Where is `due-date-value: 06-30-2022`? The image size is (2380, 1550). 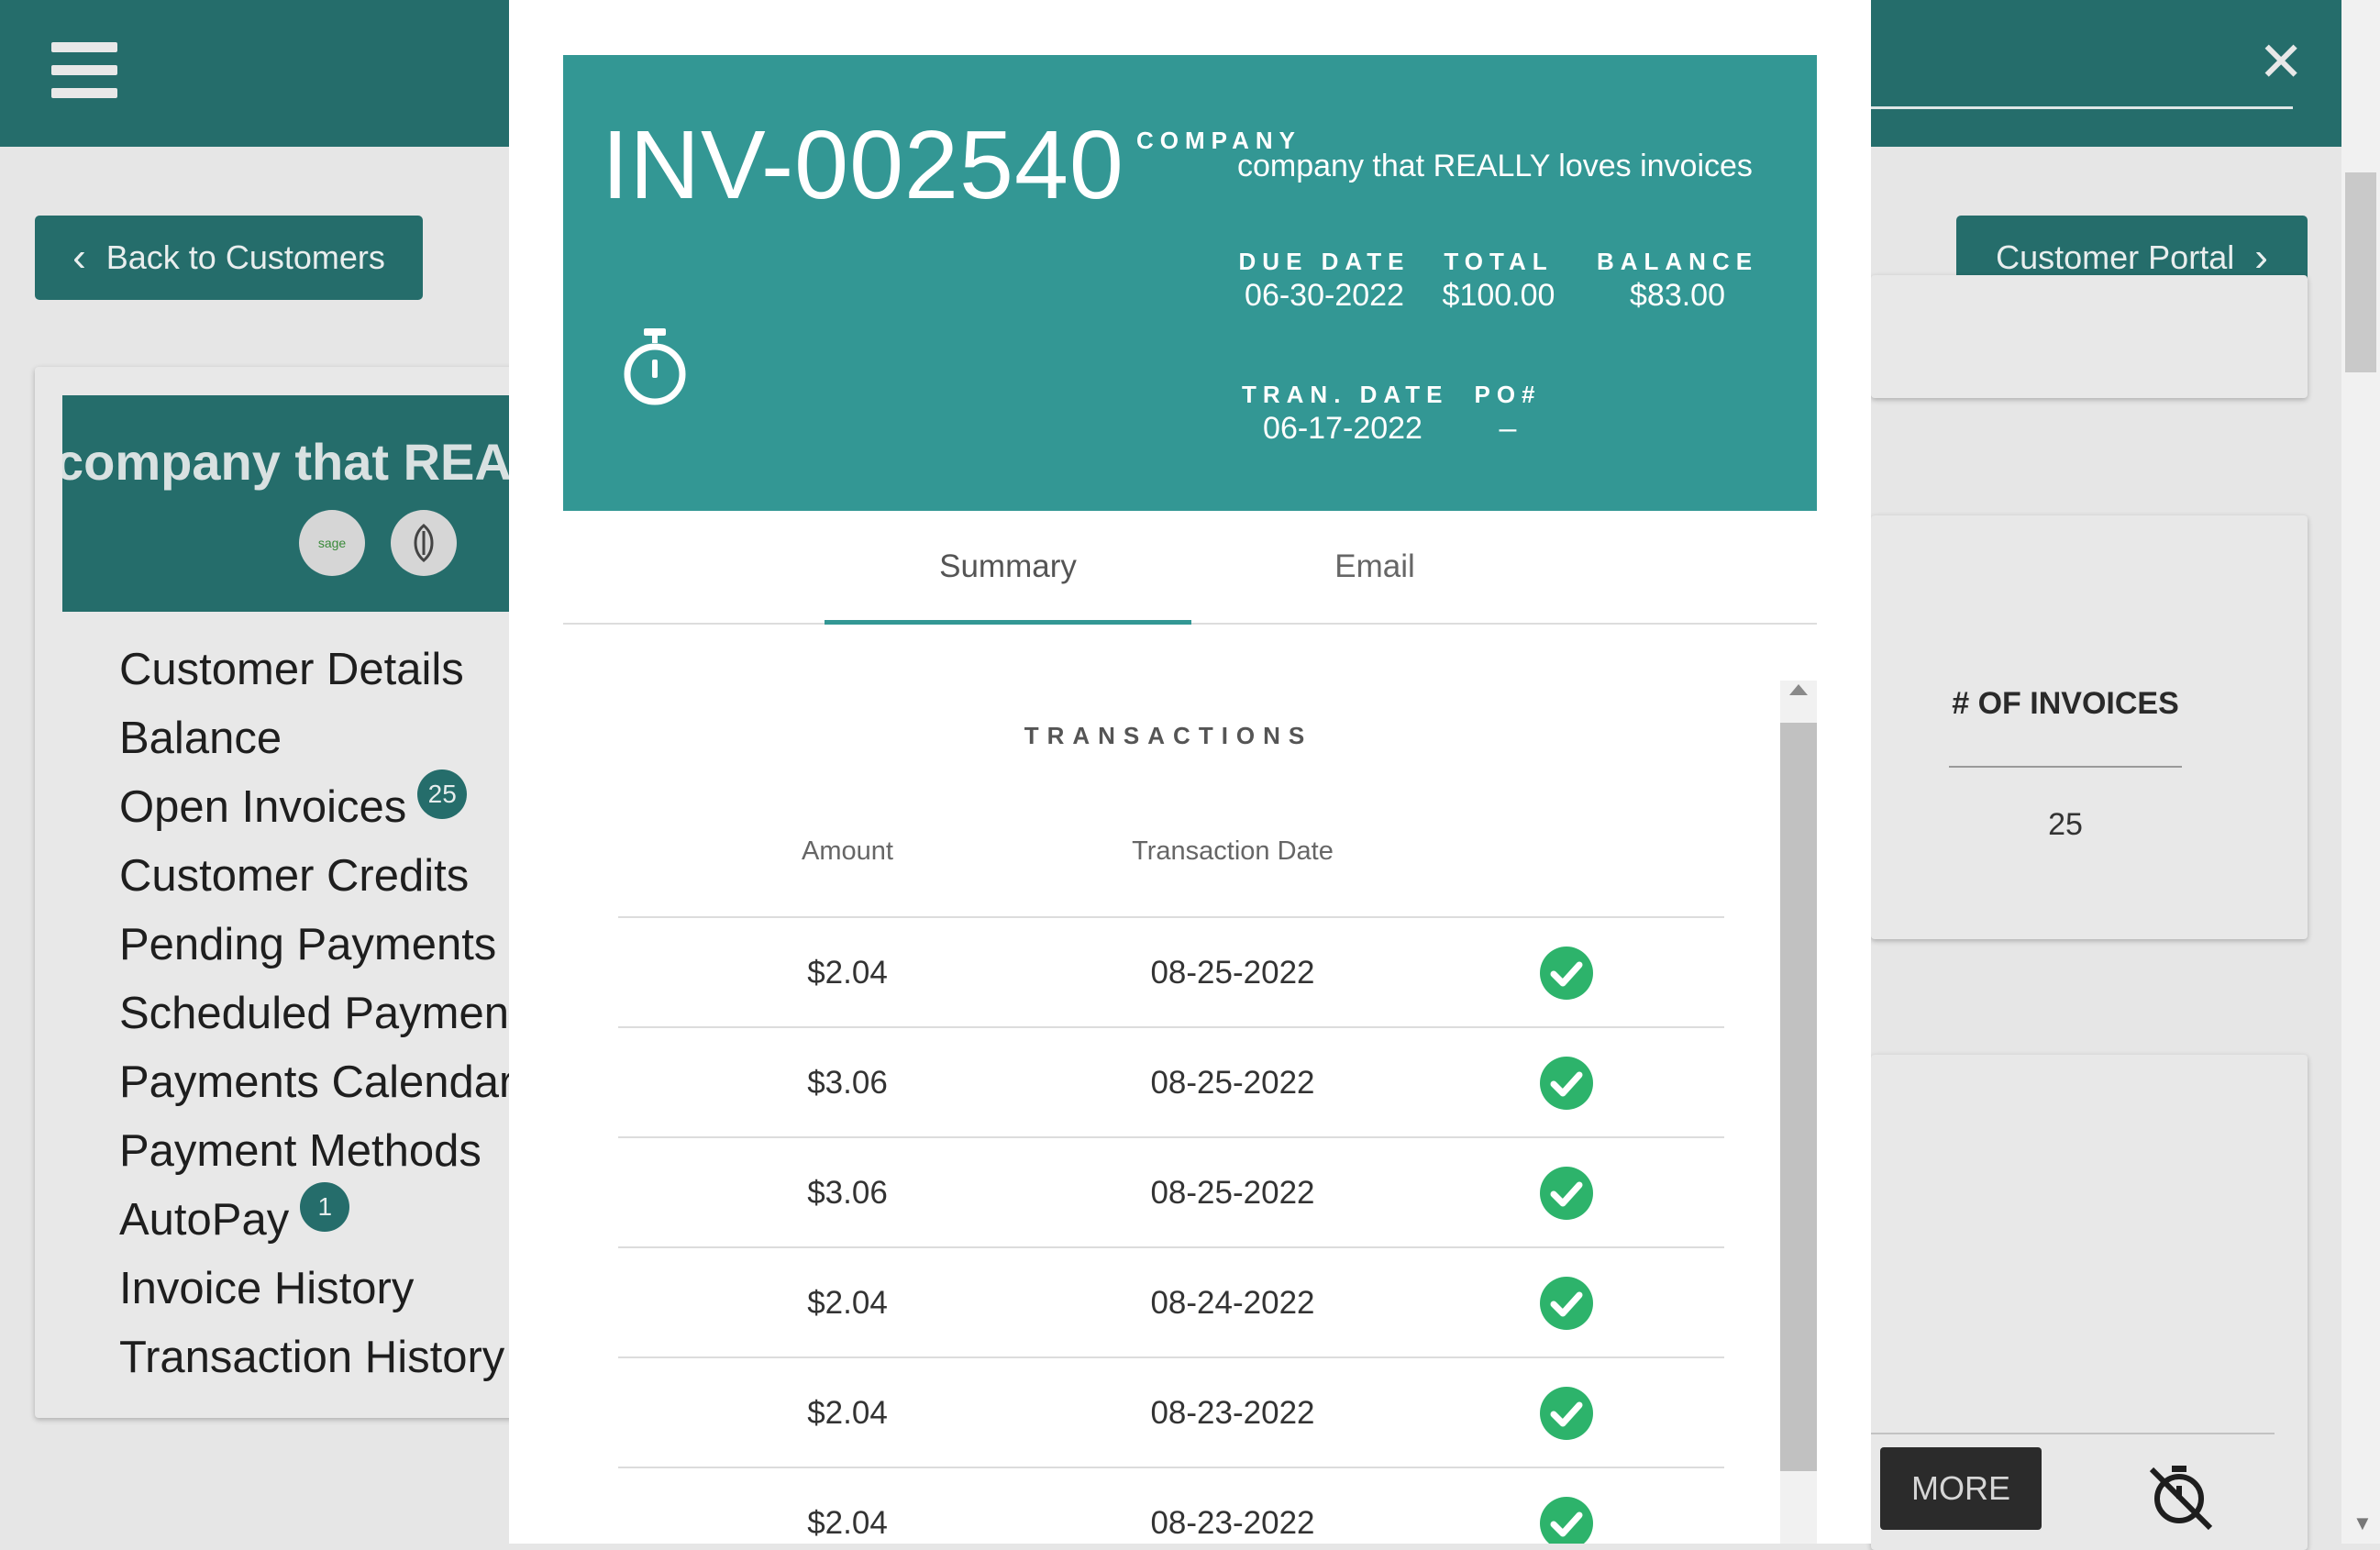
due-date-value: 06-30-2022 is located at coordinates (1324, 295).